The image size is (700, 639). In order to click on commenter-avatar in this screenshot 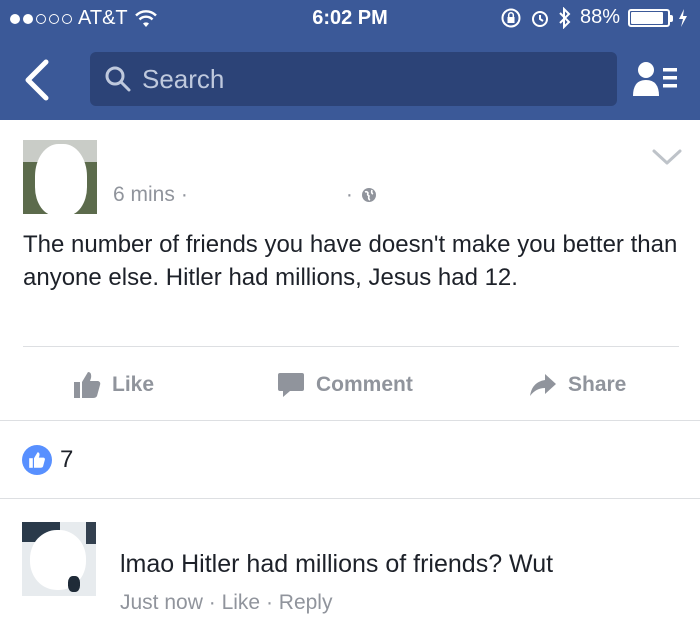, I will do `click(59, 559)`.